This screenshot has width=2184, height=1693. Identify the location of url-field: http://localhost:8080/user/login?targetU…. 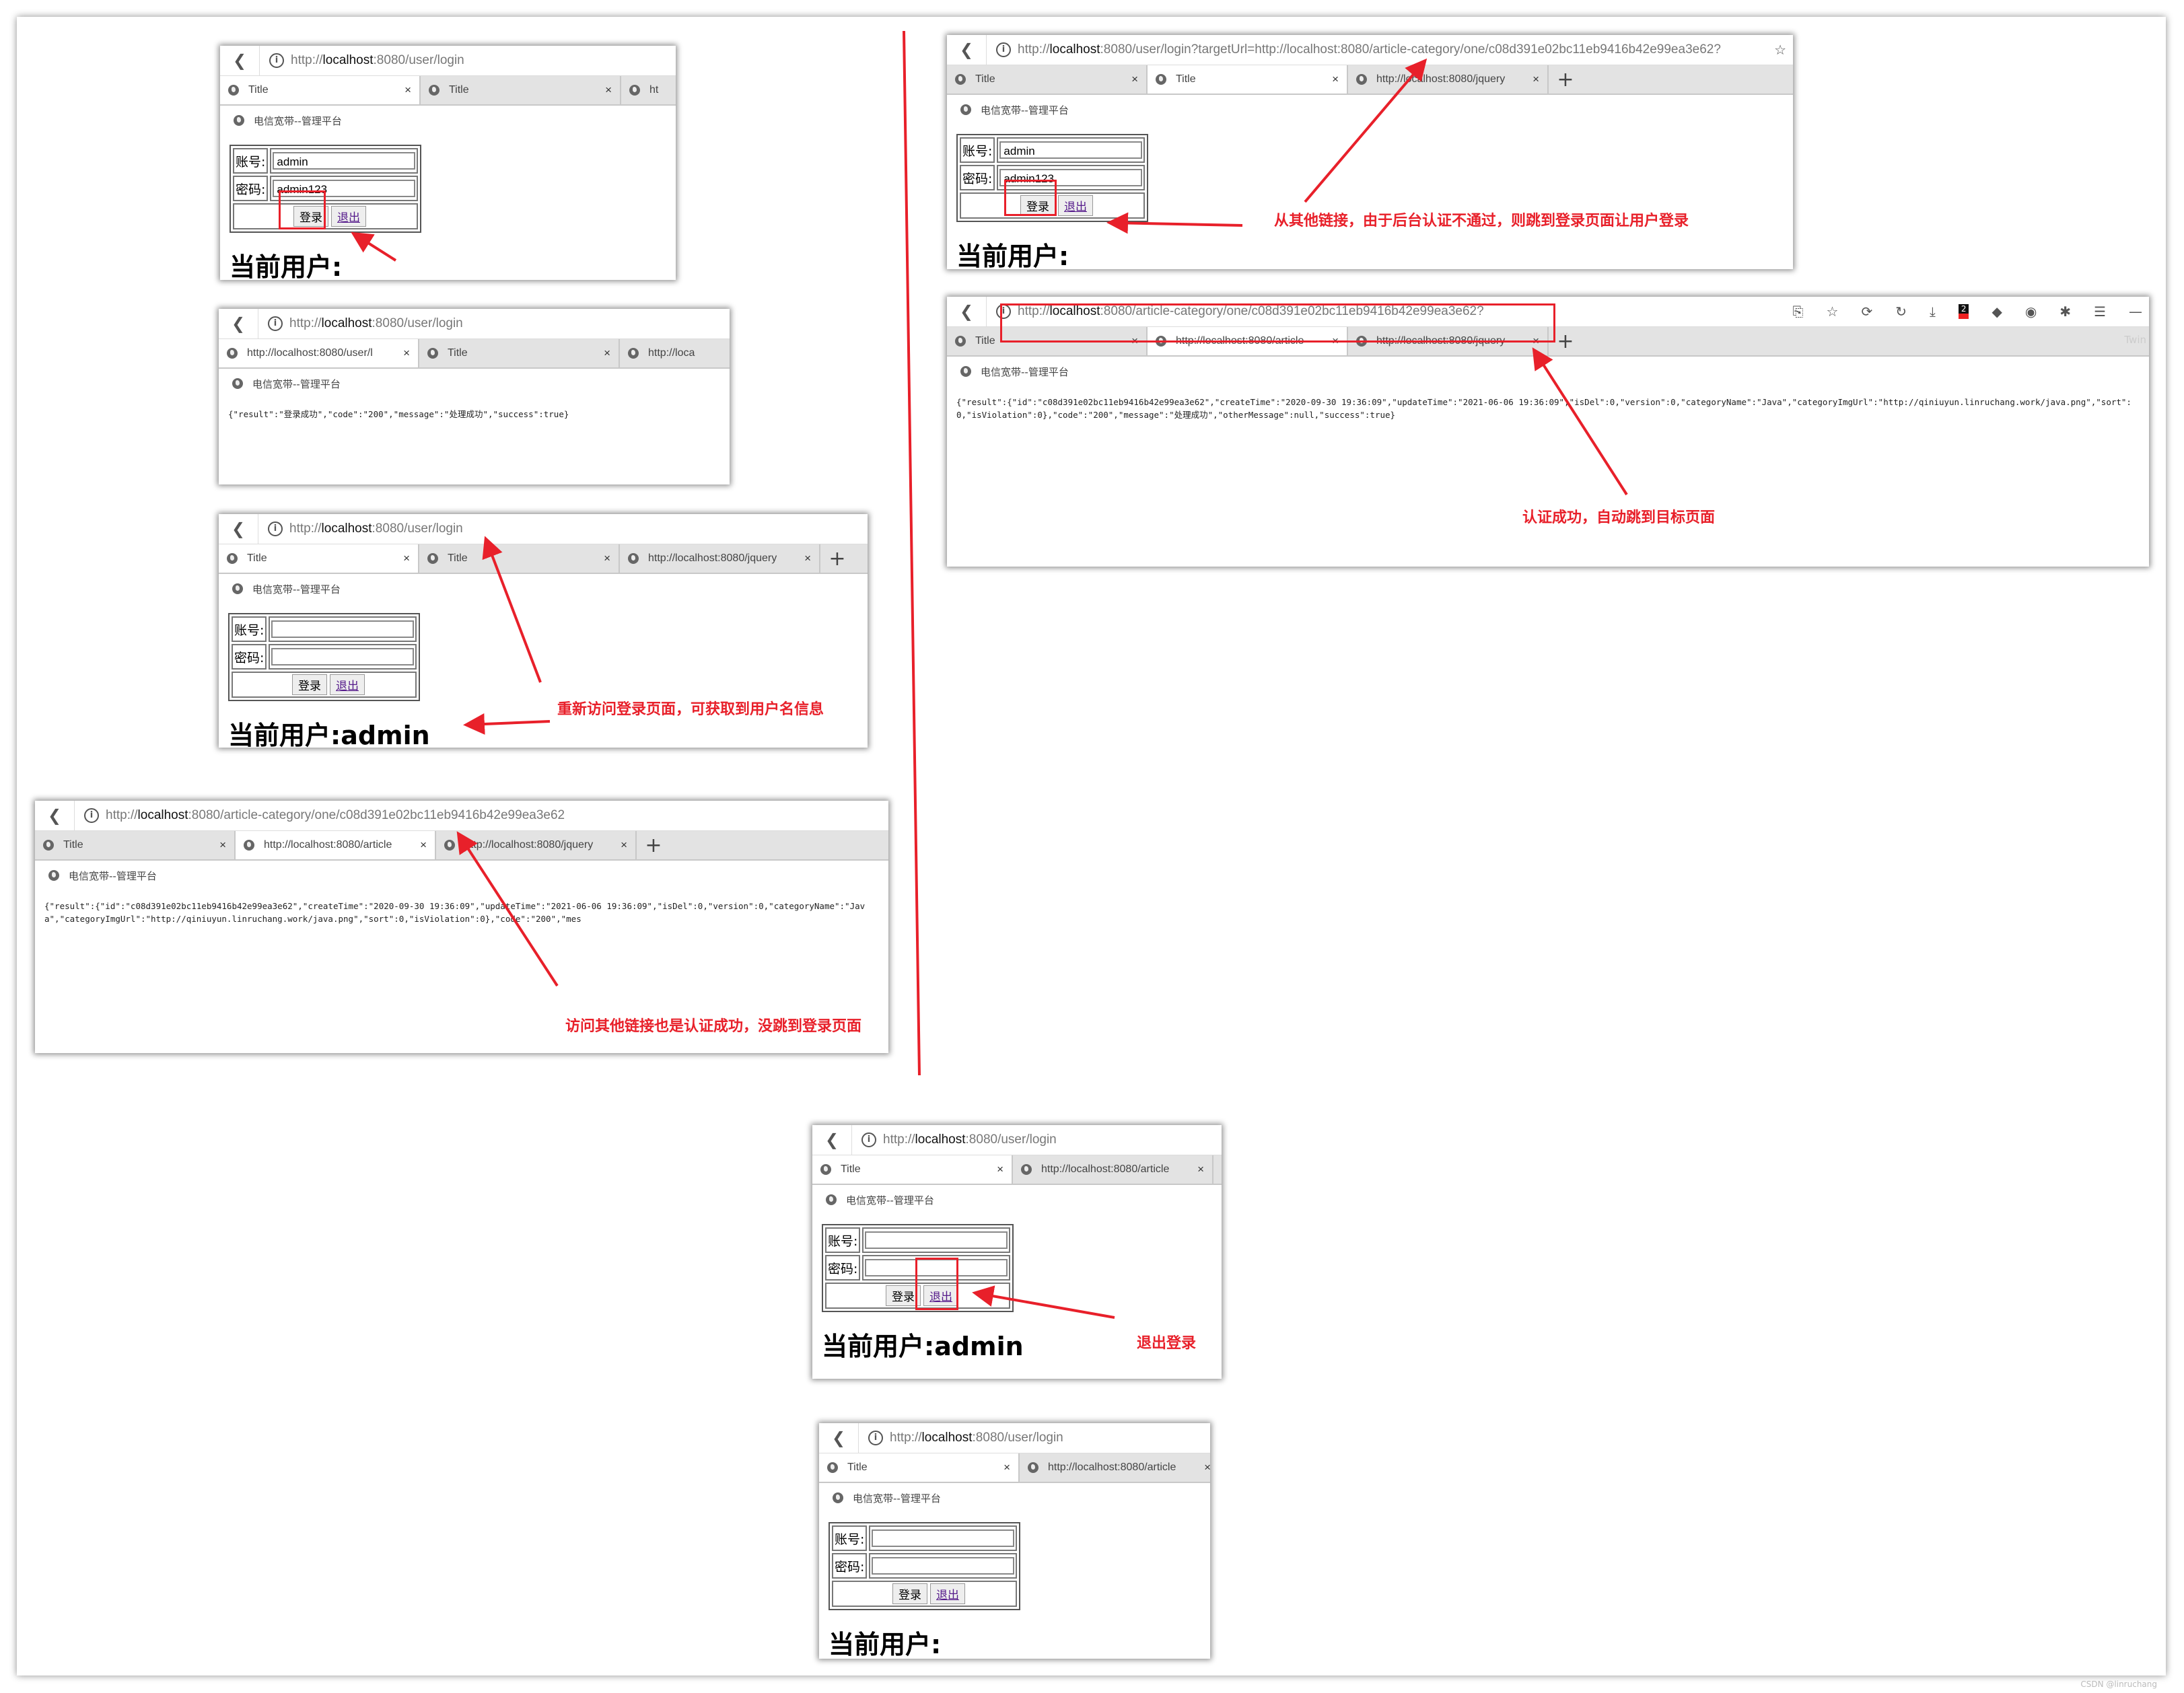
(1369, 49).